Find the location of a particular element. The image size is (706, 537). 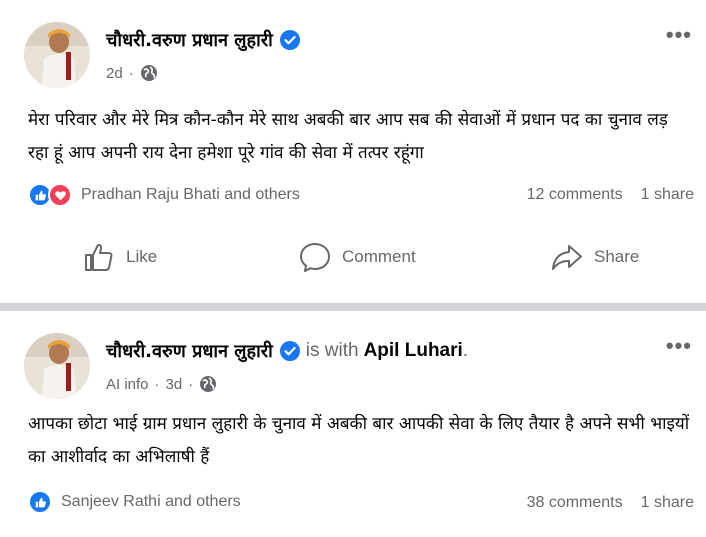

comments-count: 38 comments is located at coordinates (575, 503).